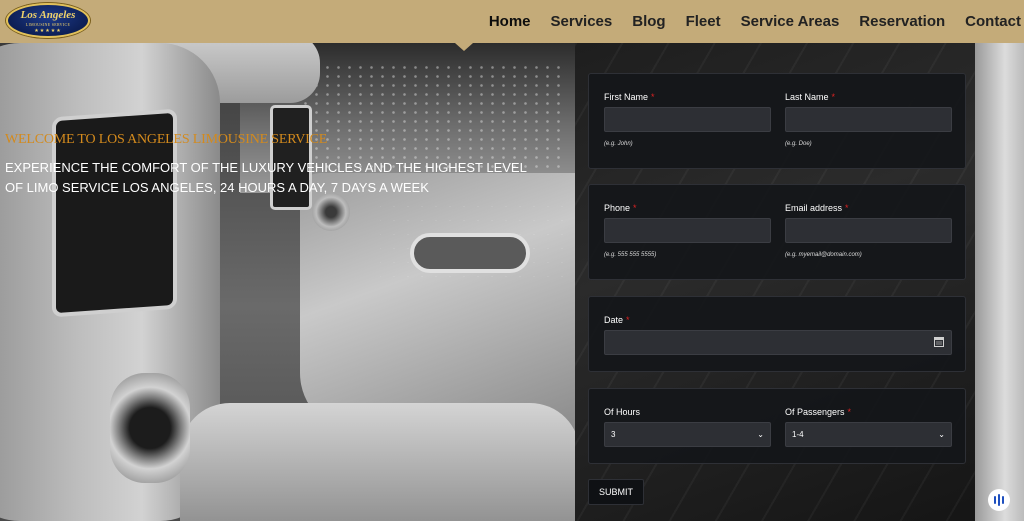 This screenshot has width=1024, height=521. I want to click on nav-item-contact: Contact, so click(993, 21).